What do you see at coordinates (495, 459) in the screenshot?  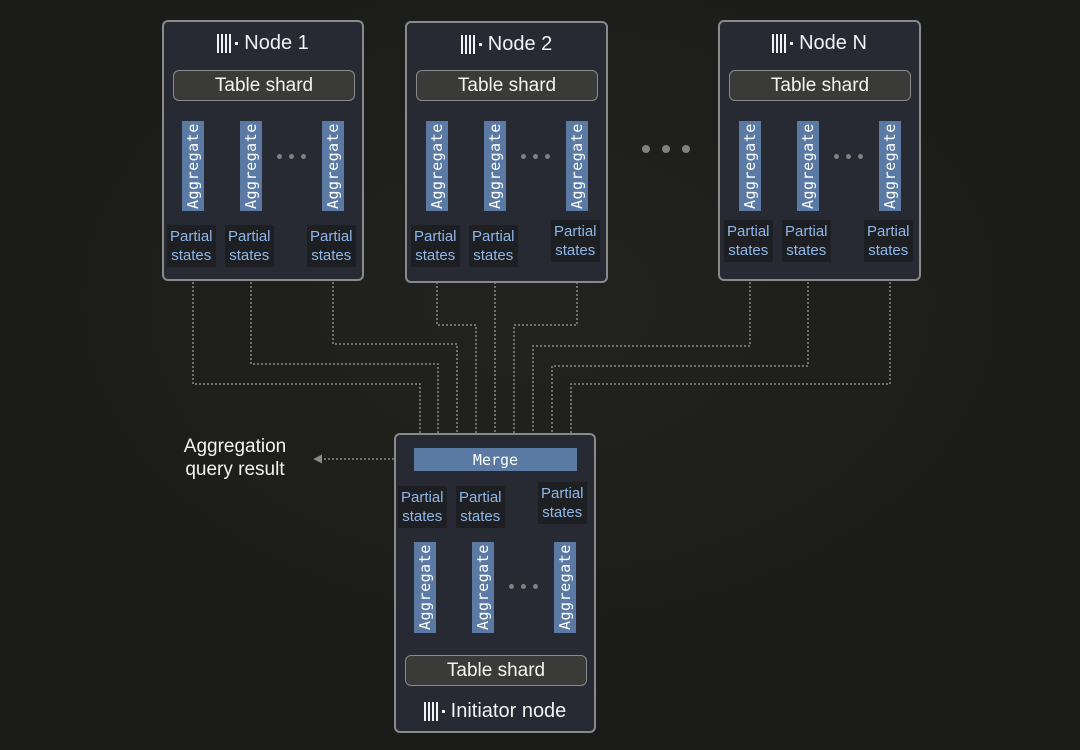 I see `merge-box: Merge` at bounding box center [495, 459].